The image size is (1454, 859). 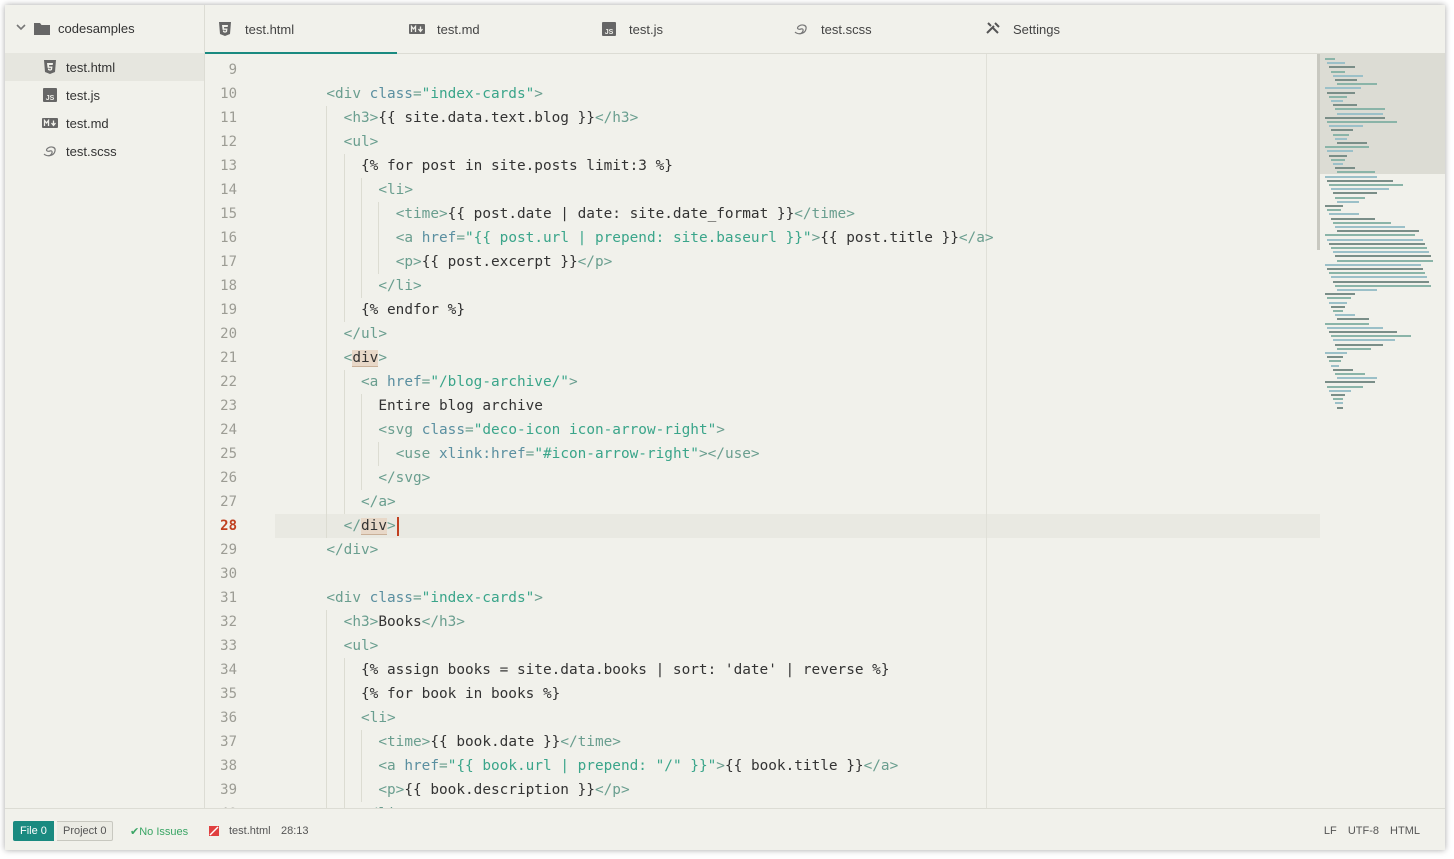 What do you see at coordinates (221, 574) in the screenshot?
I see `line-number: 30` at bounding box center [221, 574].